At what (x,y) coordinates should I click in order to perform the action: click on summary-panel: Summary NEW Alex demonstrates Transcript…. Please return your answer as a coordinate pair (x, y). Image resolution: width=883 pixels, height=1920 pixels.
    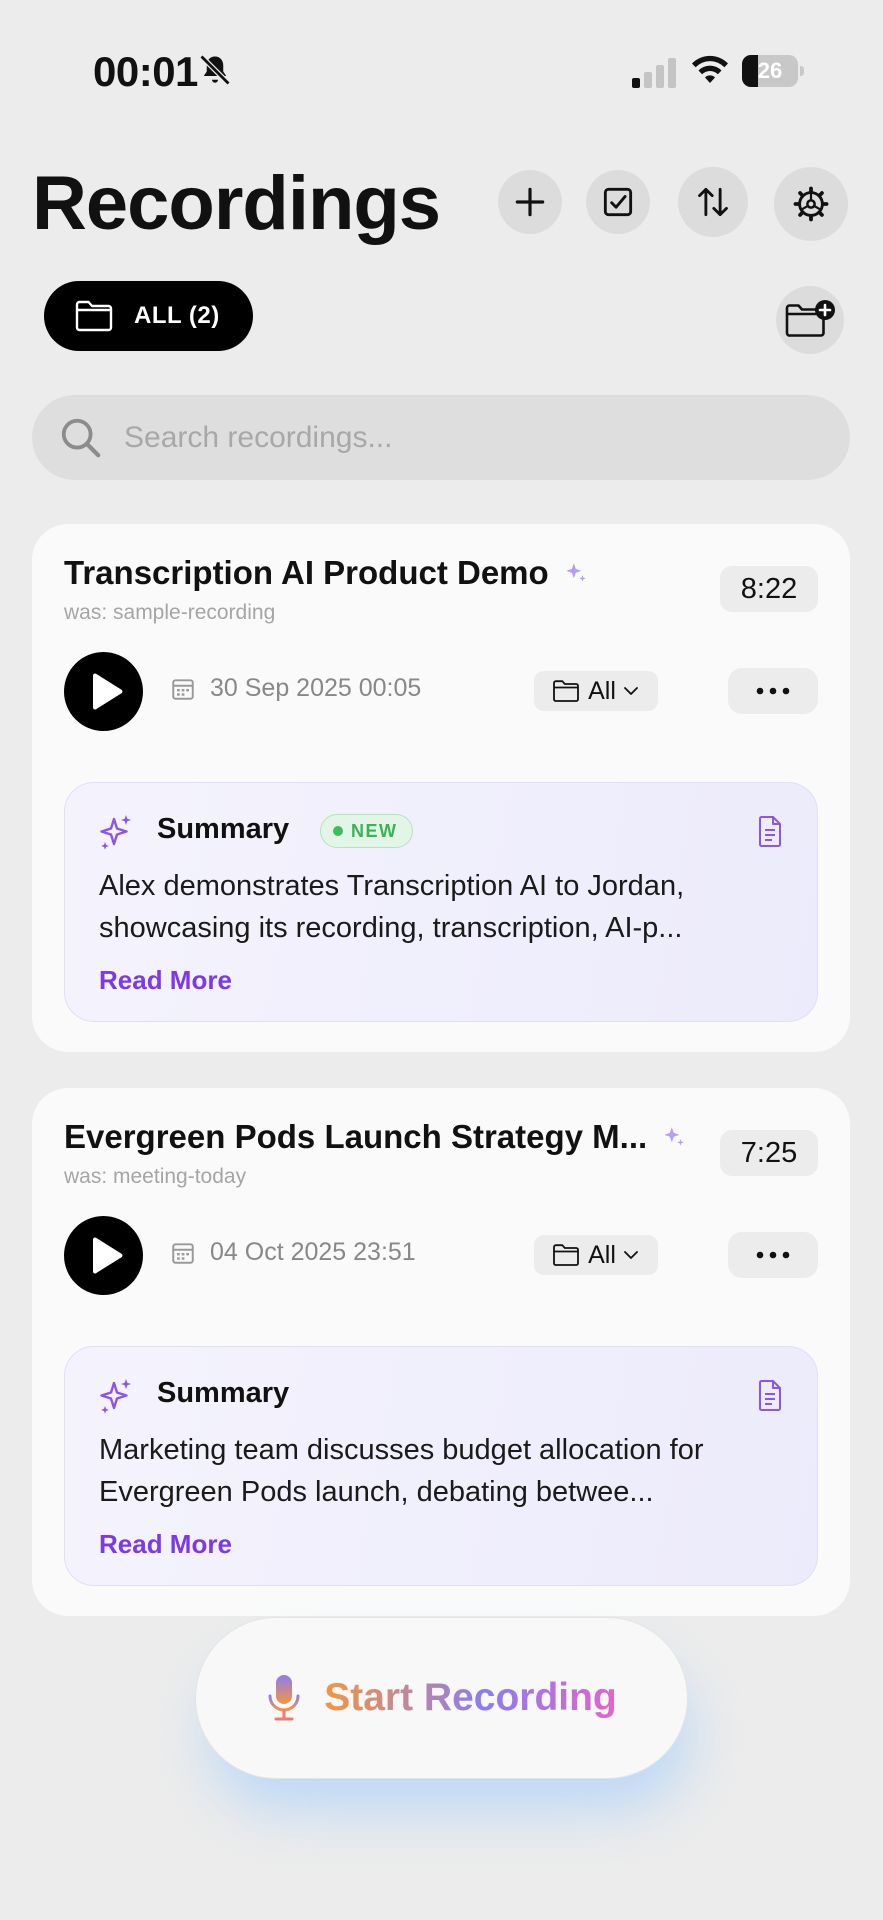
    Looking at the image, I should click on (441, 902).